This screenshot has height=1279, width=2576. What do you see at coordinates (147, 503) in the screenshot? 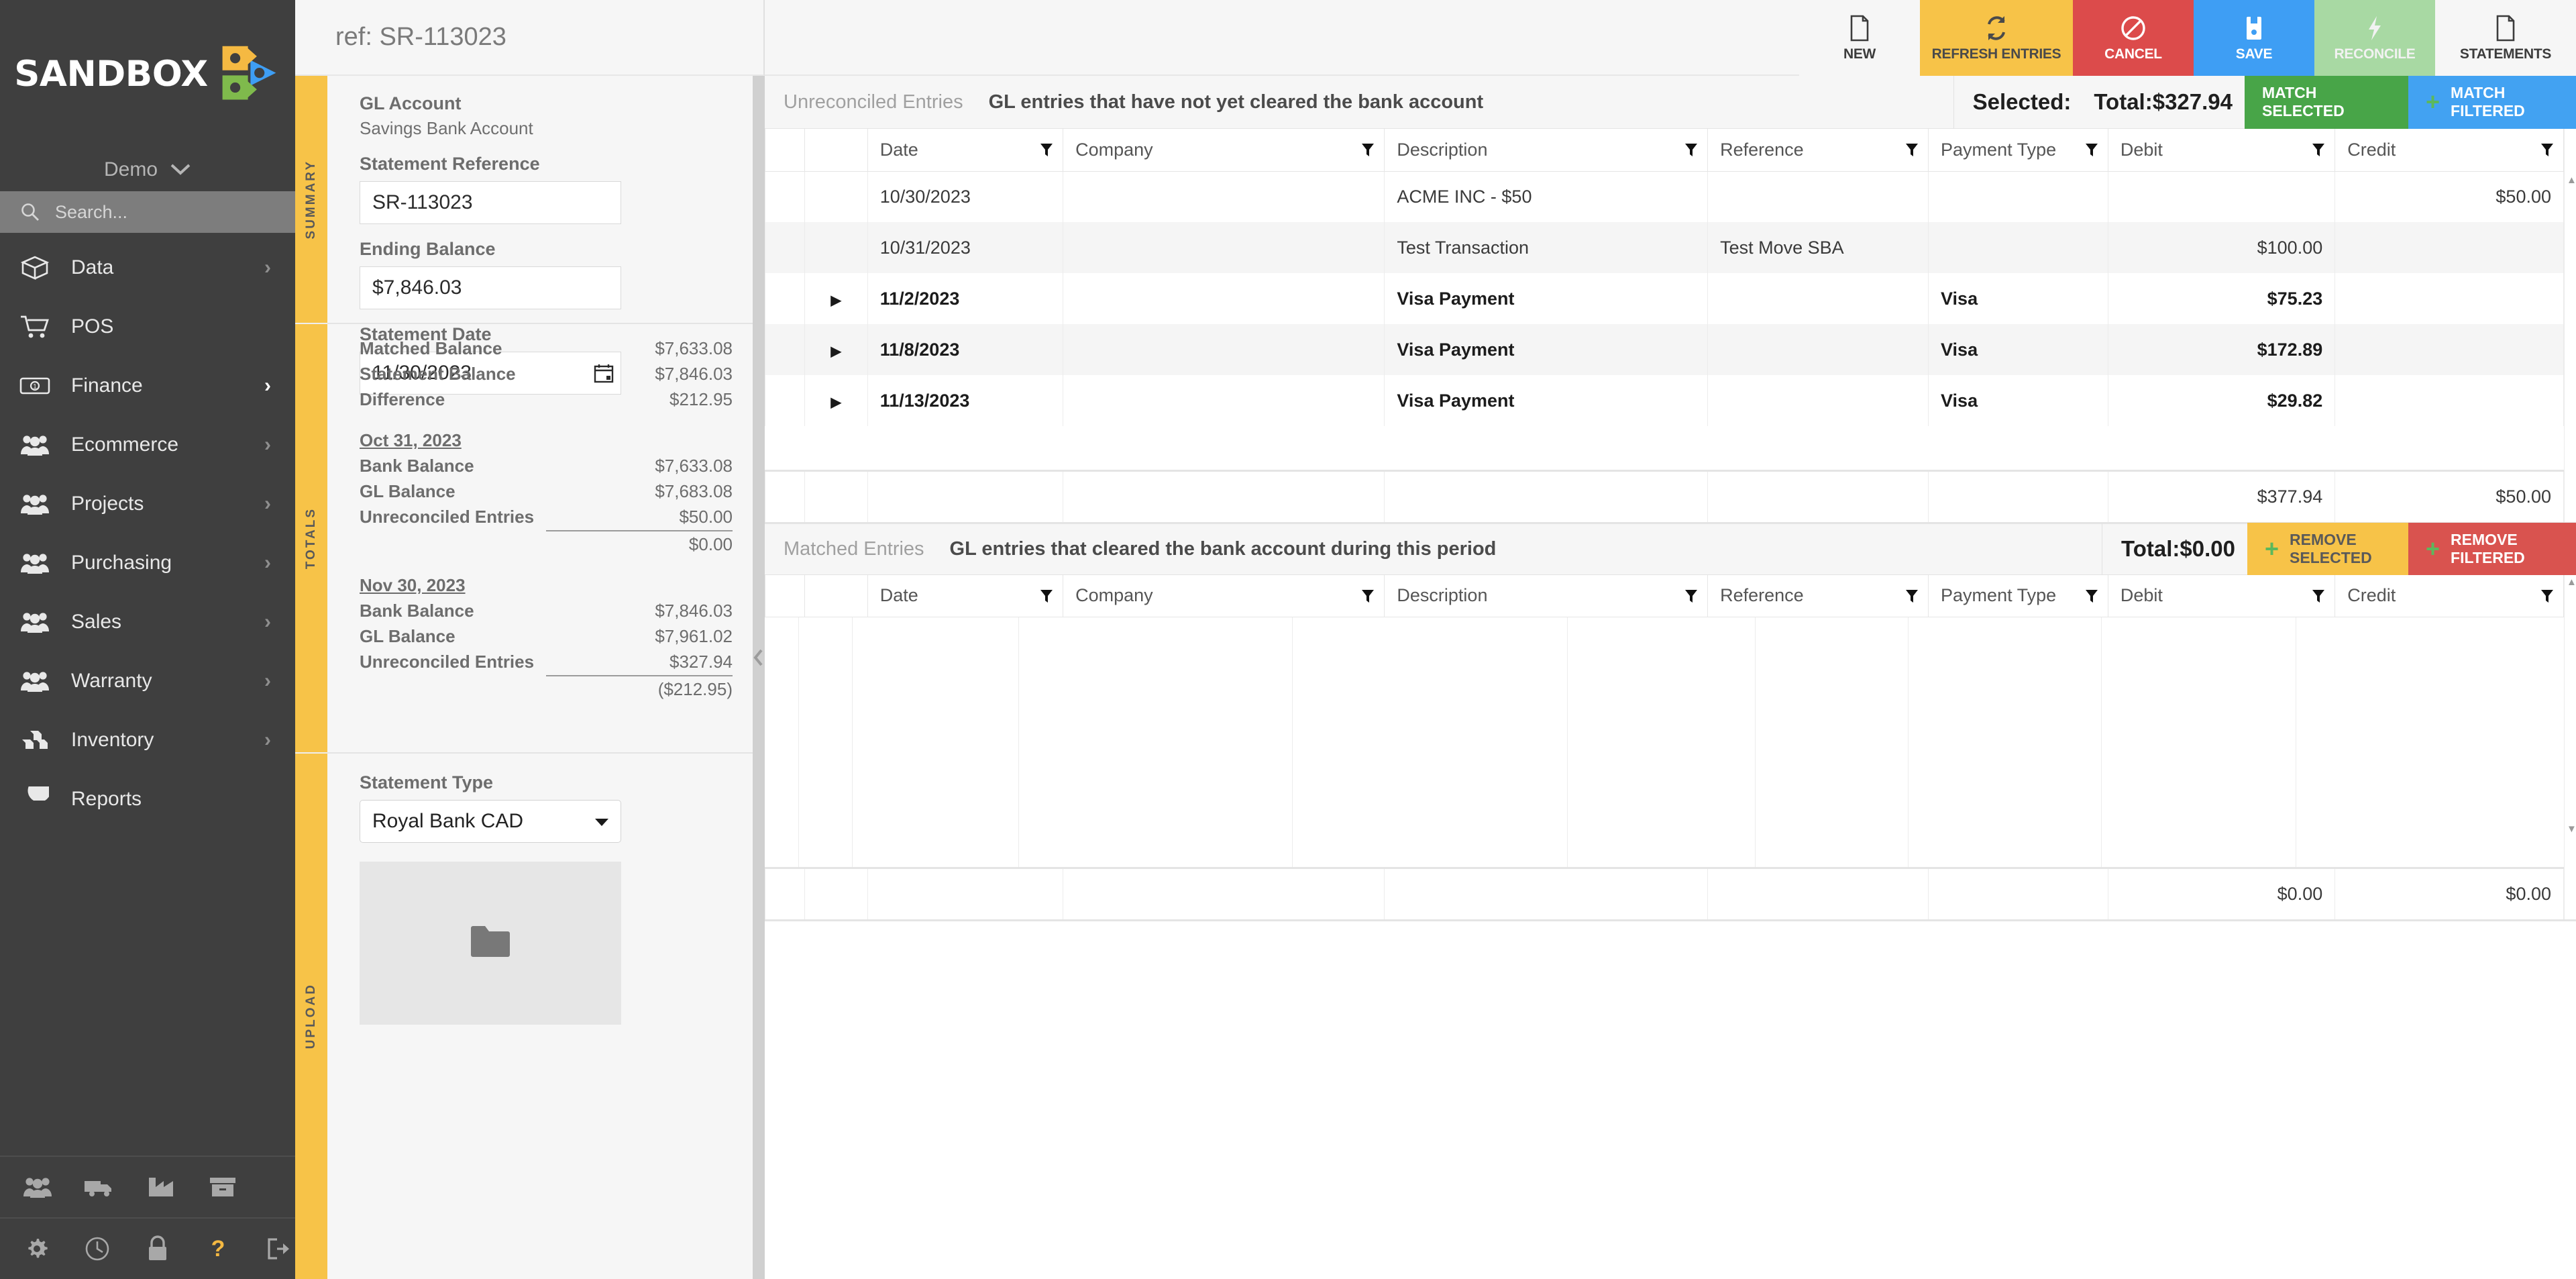
I see `sidebar-item-projects: Projects ›` at bounding box center [147, 503].